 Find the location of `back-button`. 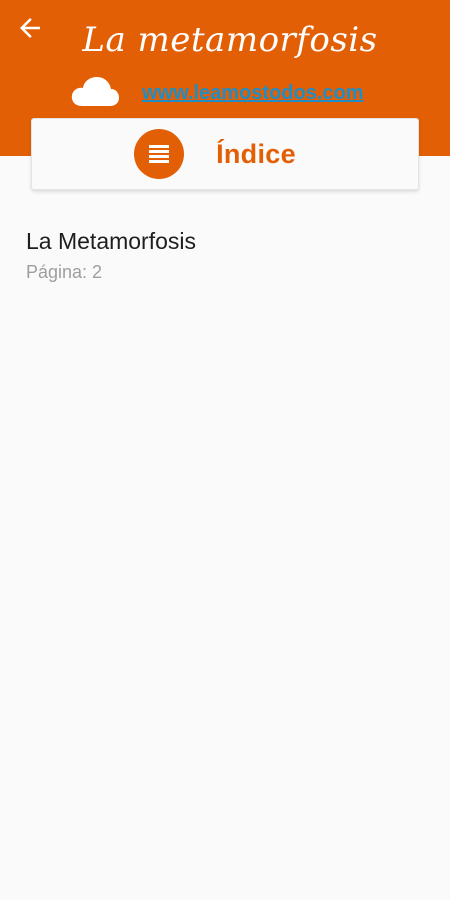

back-button is located at coordinates (30, 28).